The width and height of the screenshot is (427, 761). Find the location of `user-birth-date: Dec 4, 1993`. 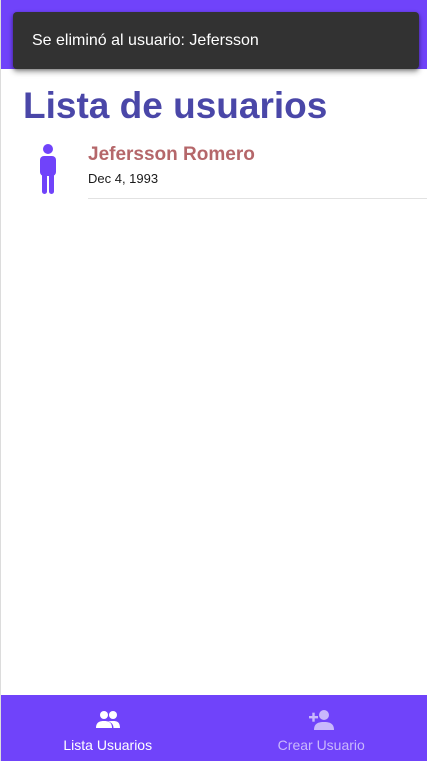

user-birth-date: Dec 4, 1993 is located at coordinates (123, 178).